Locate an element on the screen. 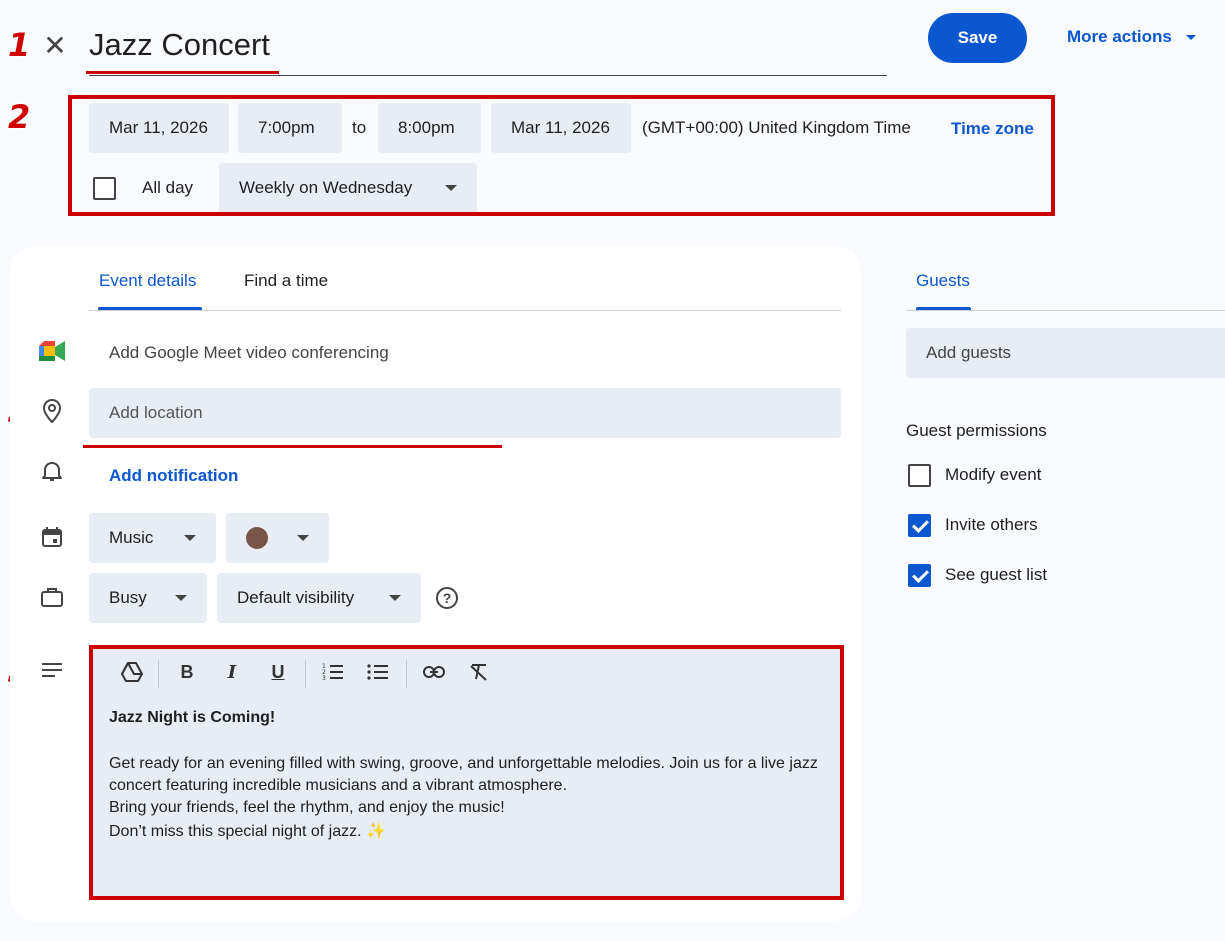 This screenshot has width=1225, height=941. tab-guests: Guests is located at coordinates (943, 281).